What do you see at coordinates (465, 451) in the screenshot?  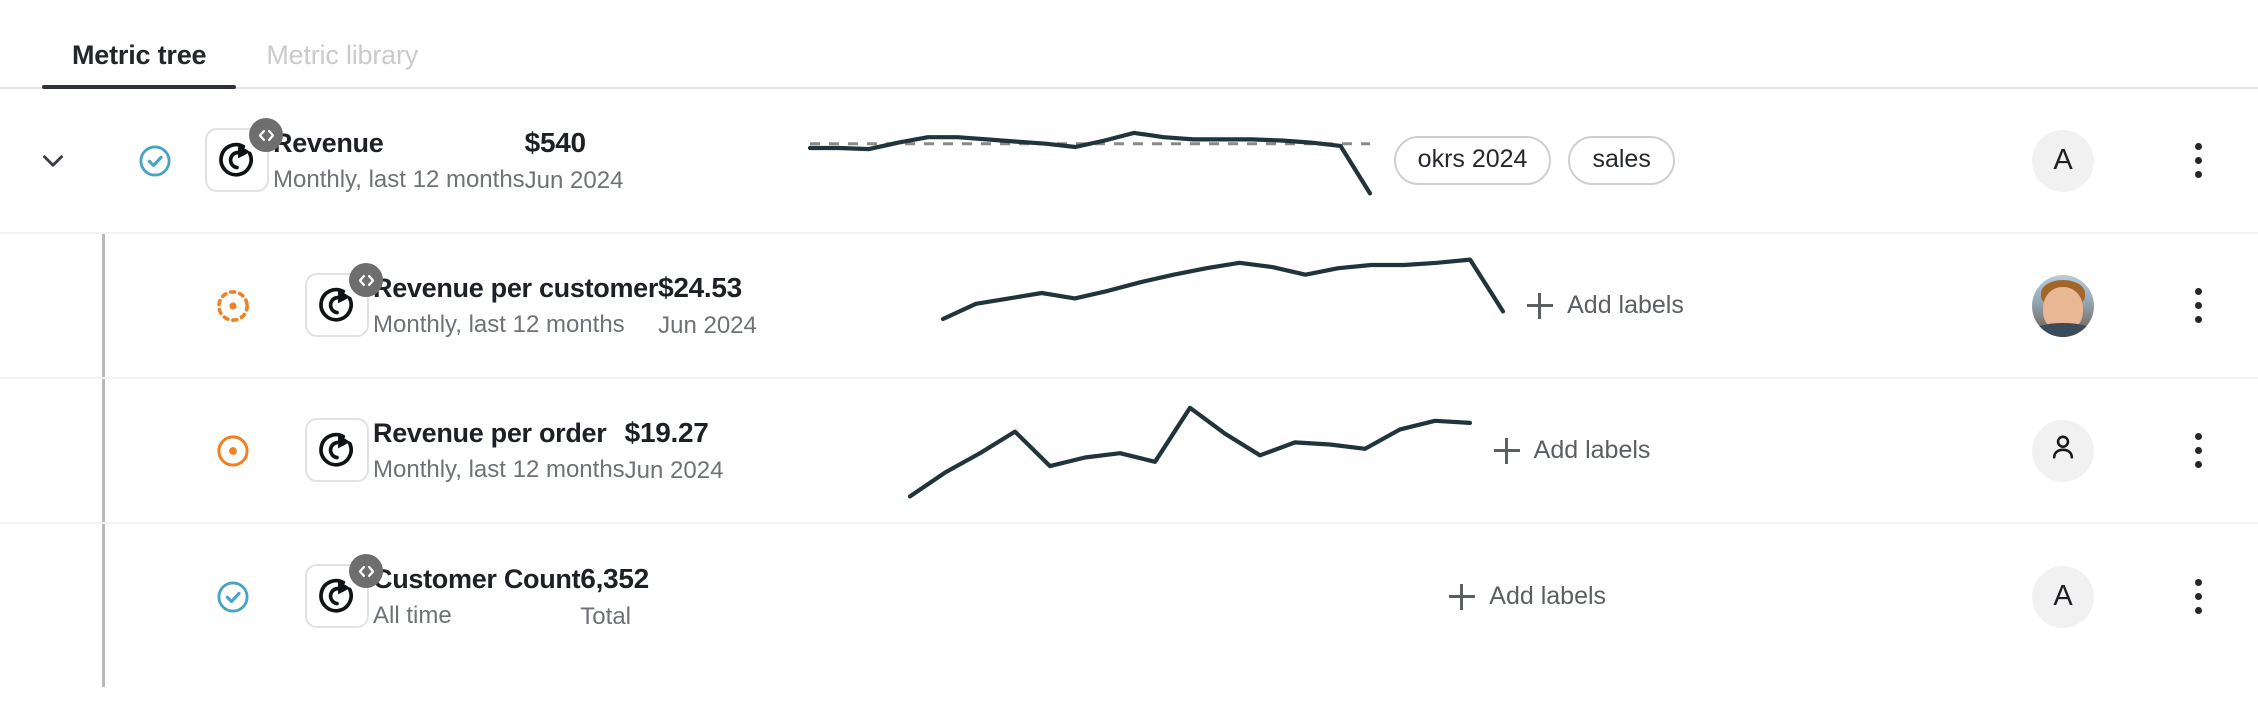 I see `metric-name-cell: Revenue per order Monthly, last 12 months` at bounding box center [465, 451].